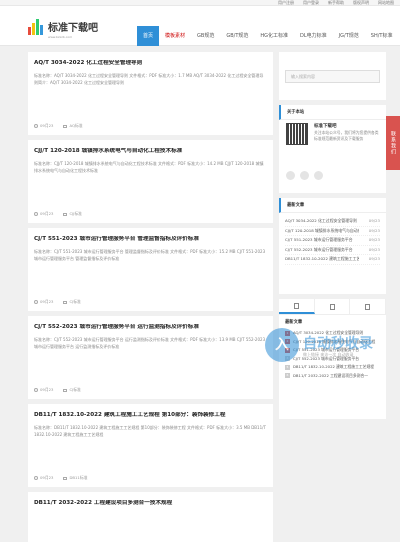  I want to click on comment-icon, so click(368, 306).